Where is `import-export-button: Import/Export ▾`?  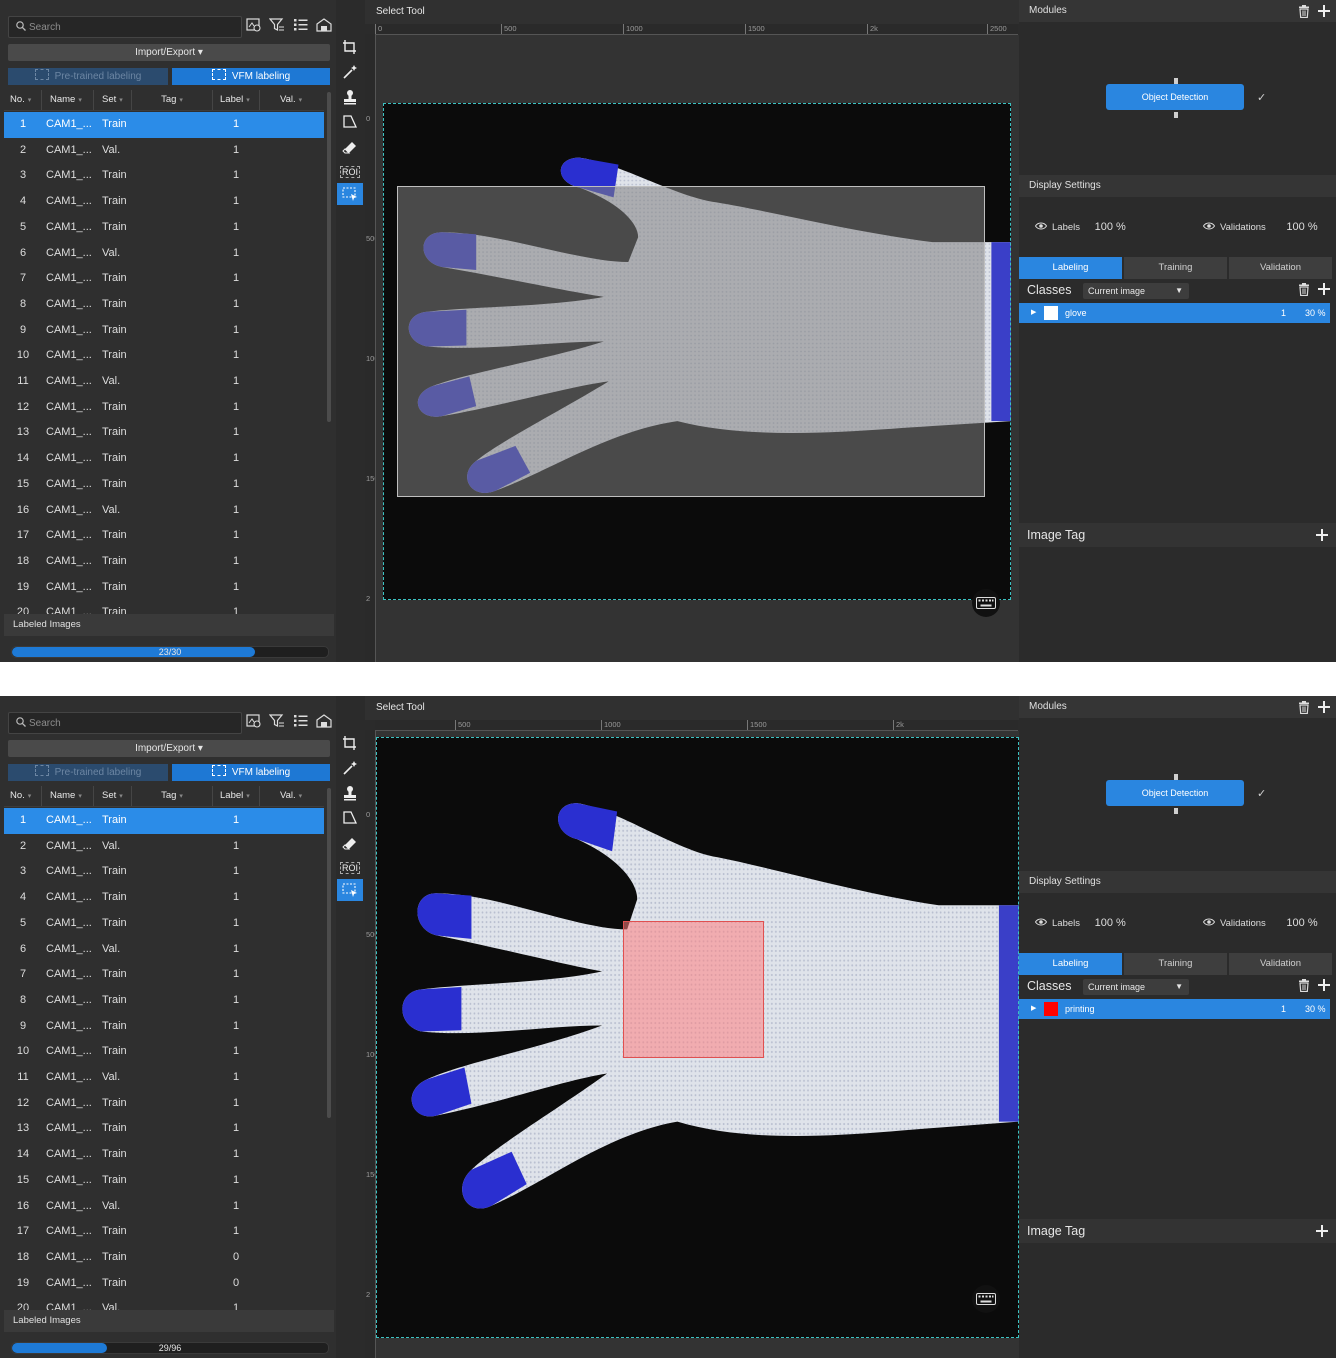
import-export-button: Import/Export ▾ is located at coordinates (169, 748).